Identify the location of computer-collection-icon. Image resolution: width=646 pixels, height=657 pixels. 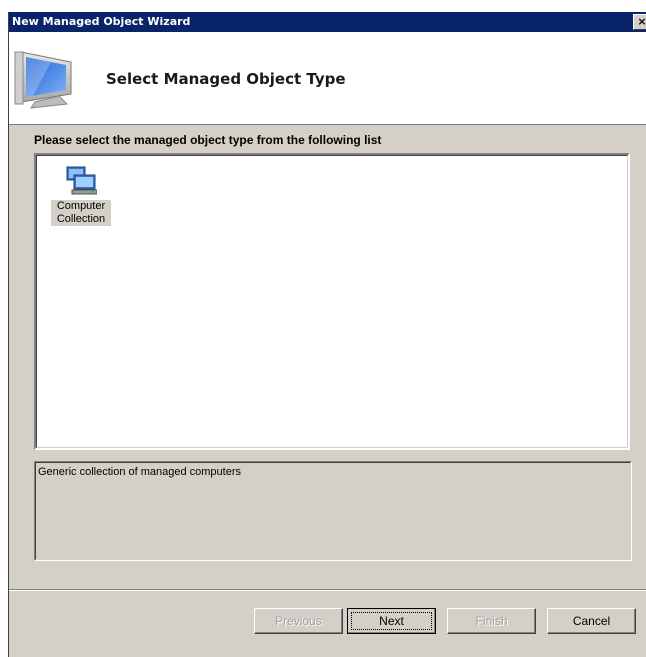
(81, 180).